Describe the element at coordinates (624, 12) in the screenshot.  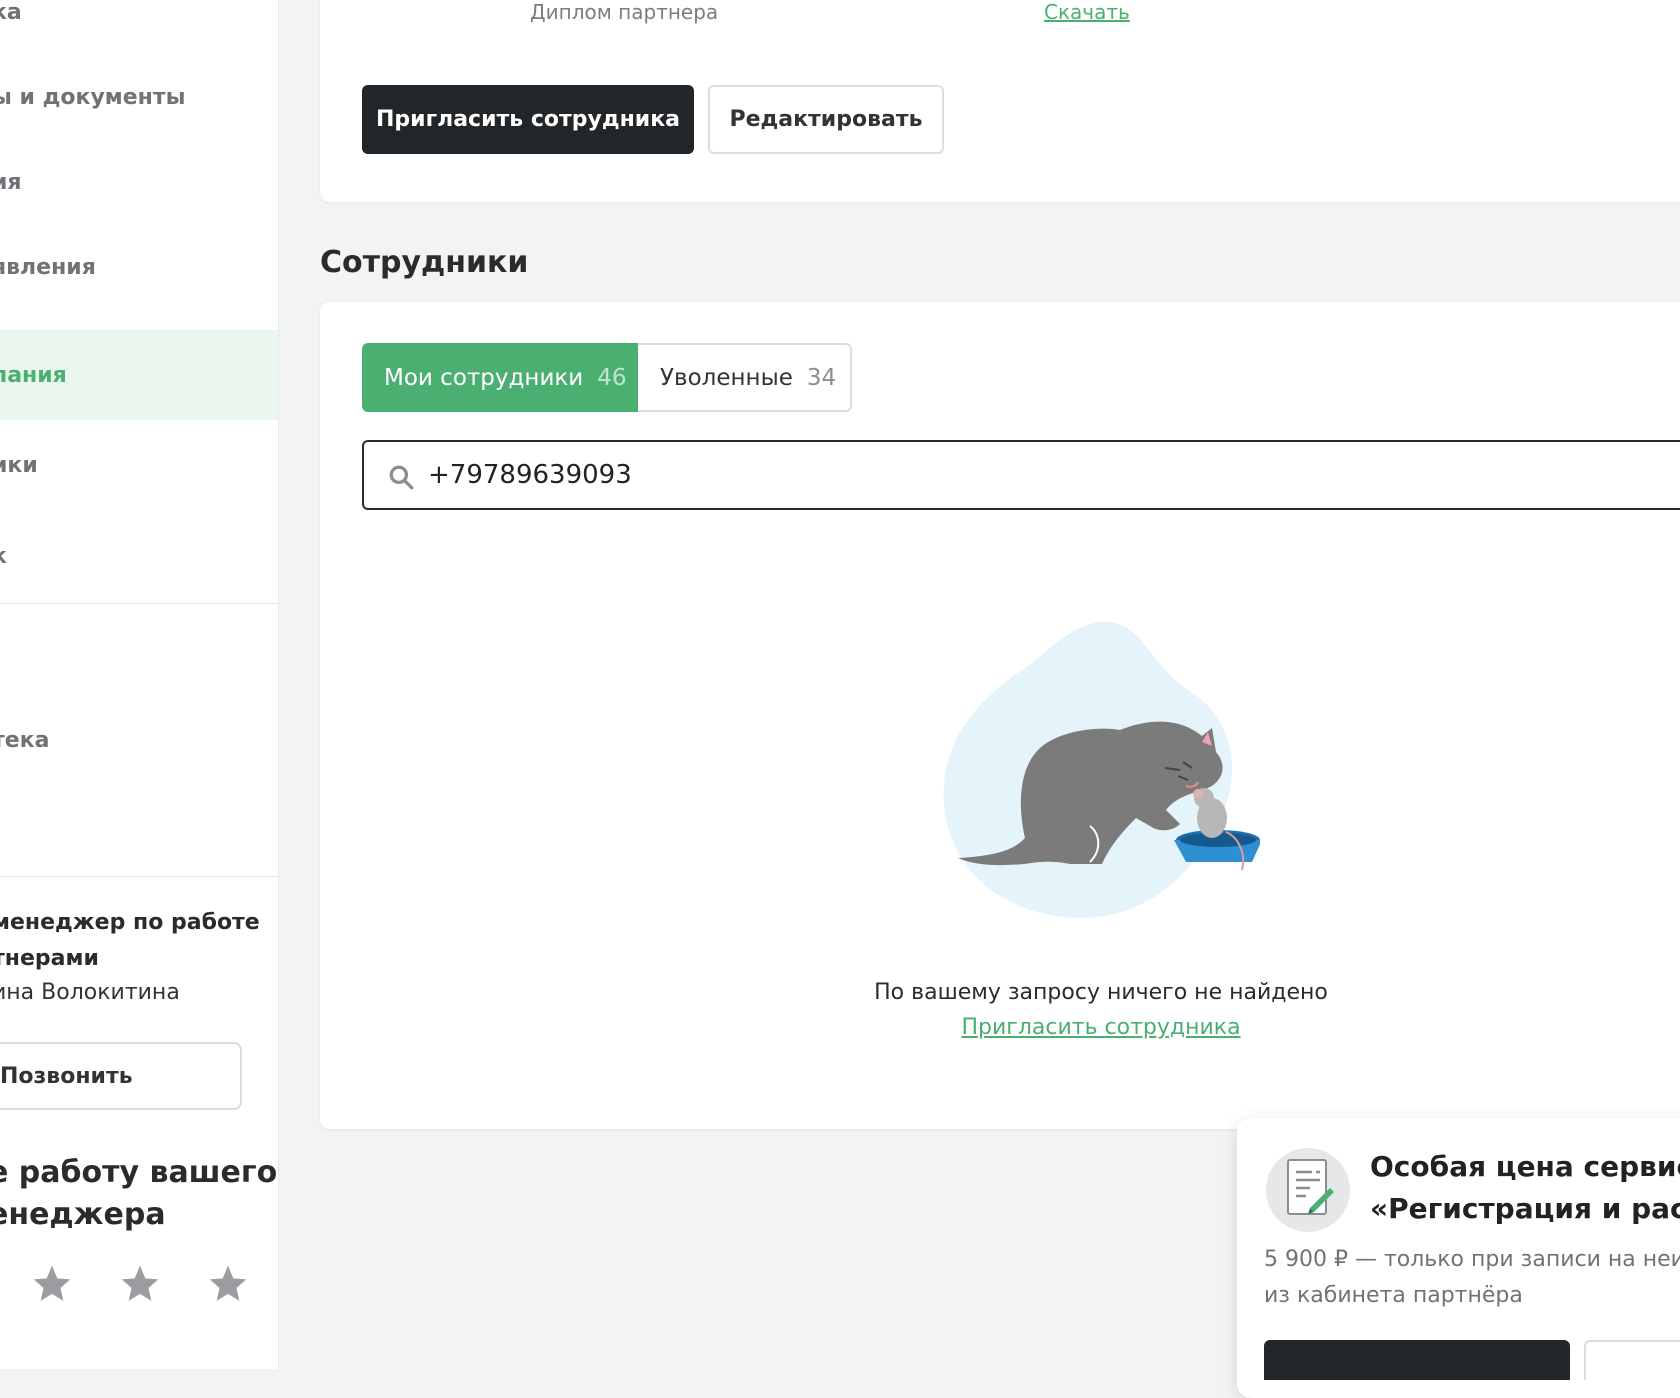
I see `diploma-label: Диплом партнера` at that location.